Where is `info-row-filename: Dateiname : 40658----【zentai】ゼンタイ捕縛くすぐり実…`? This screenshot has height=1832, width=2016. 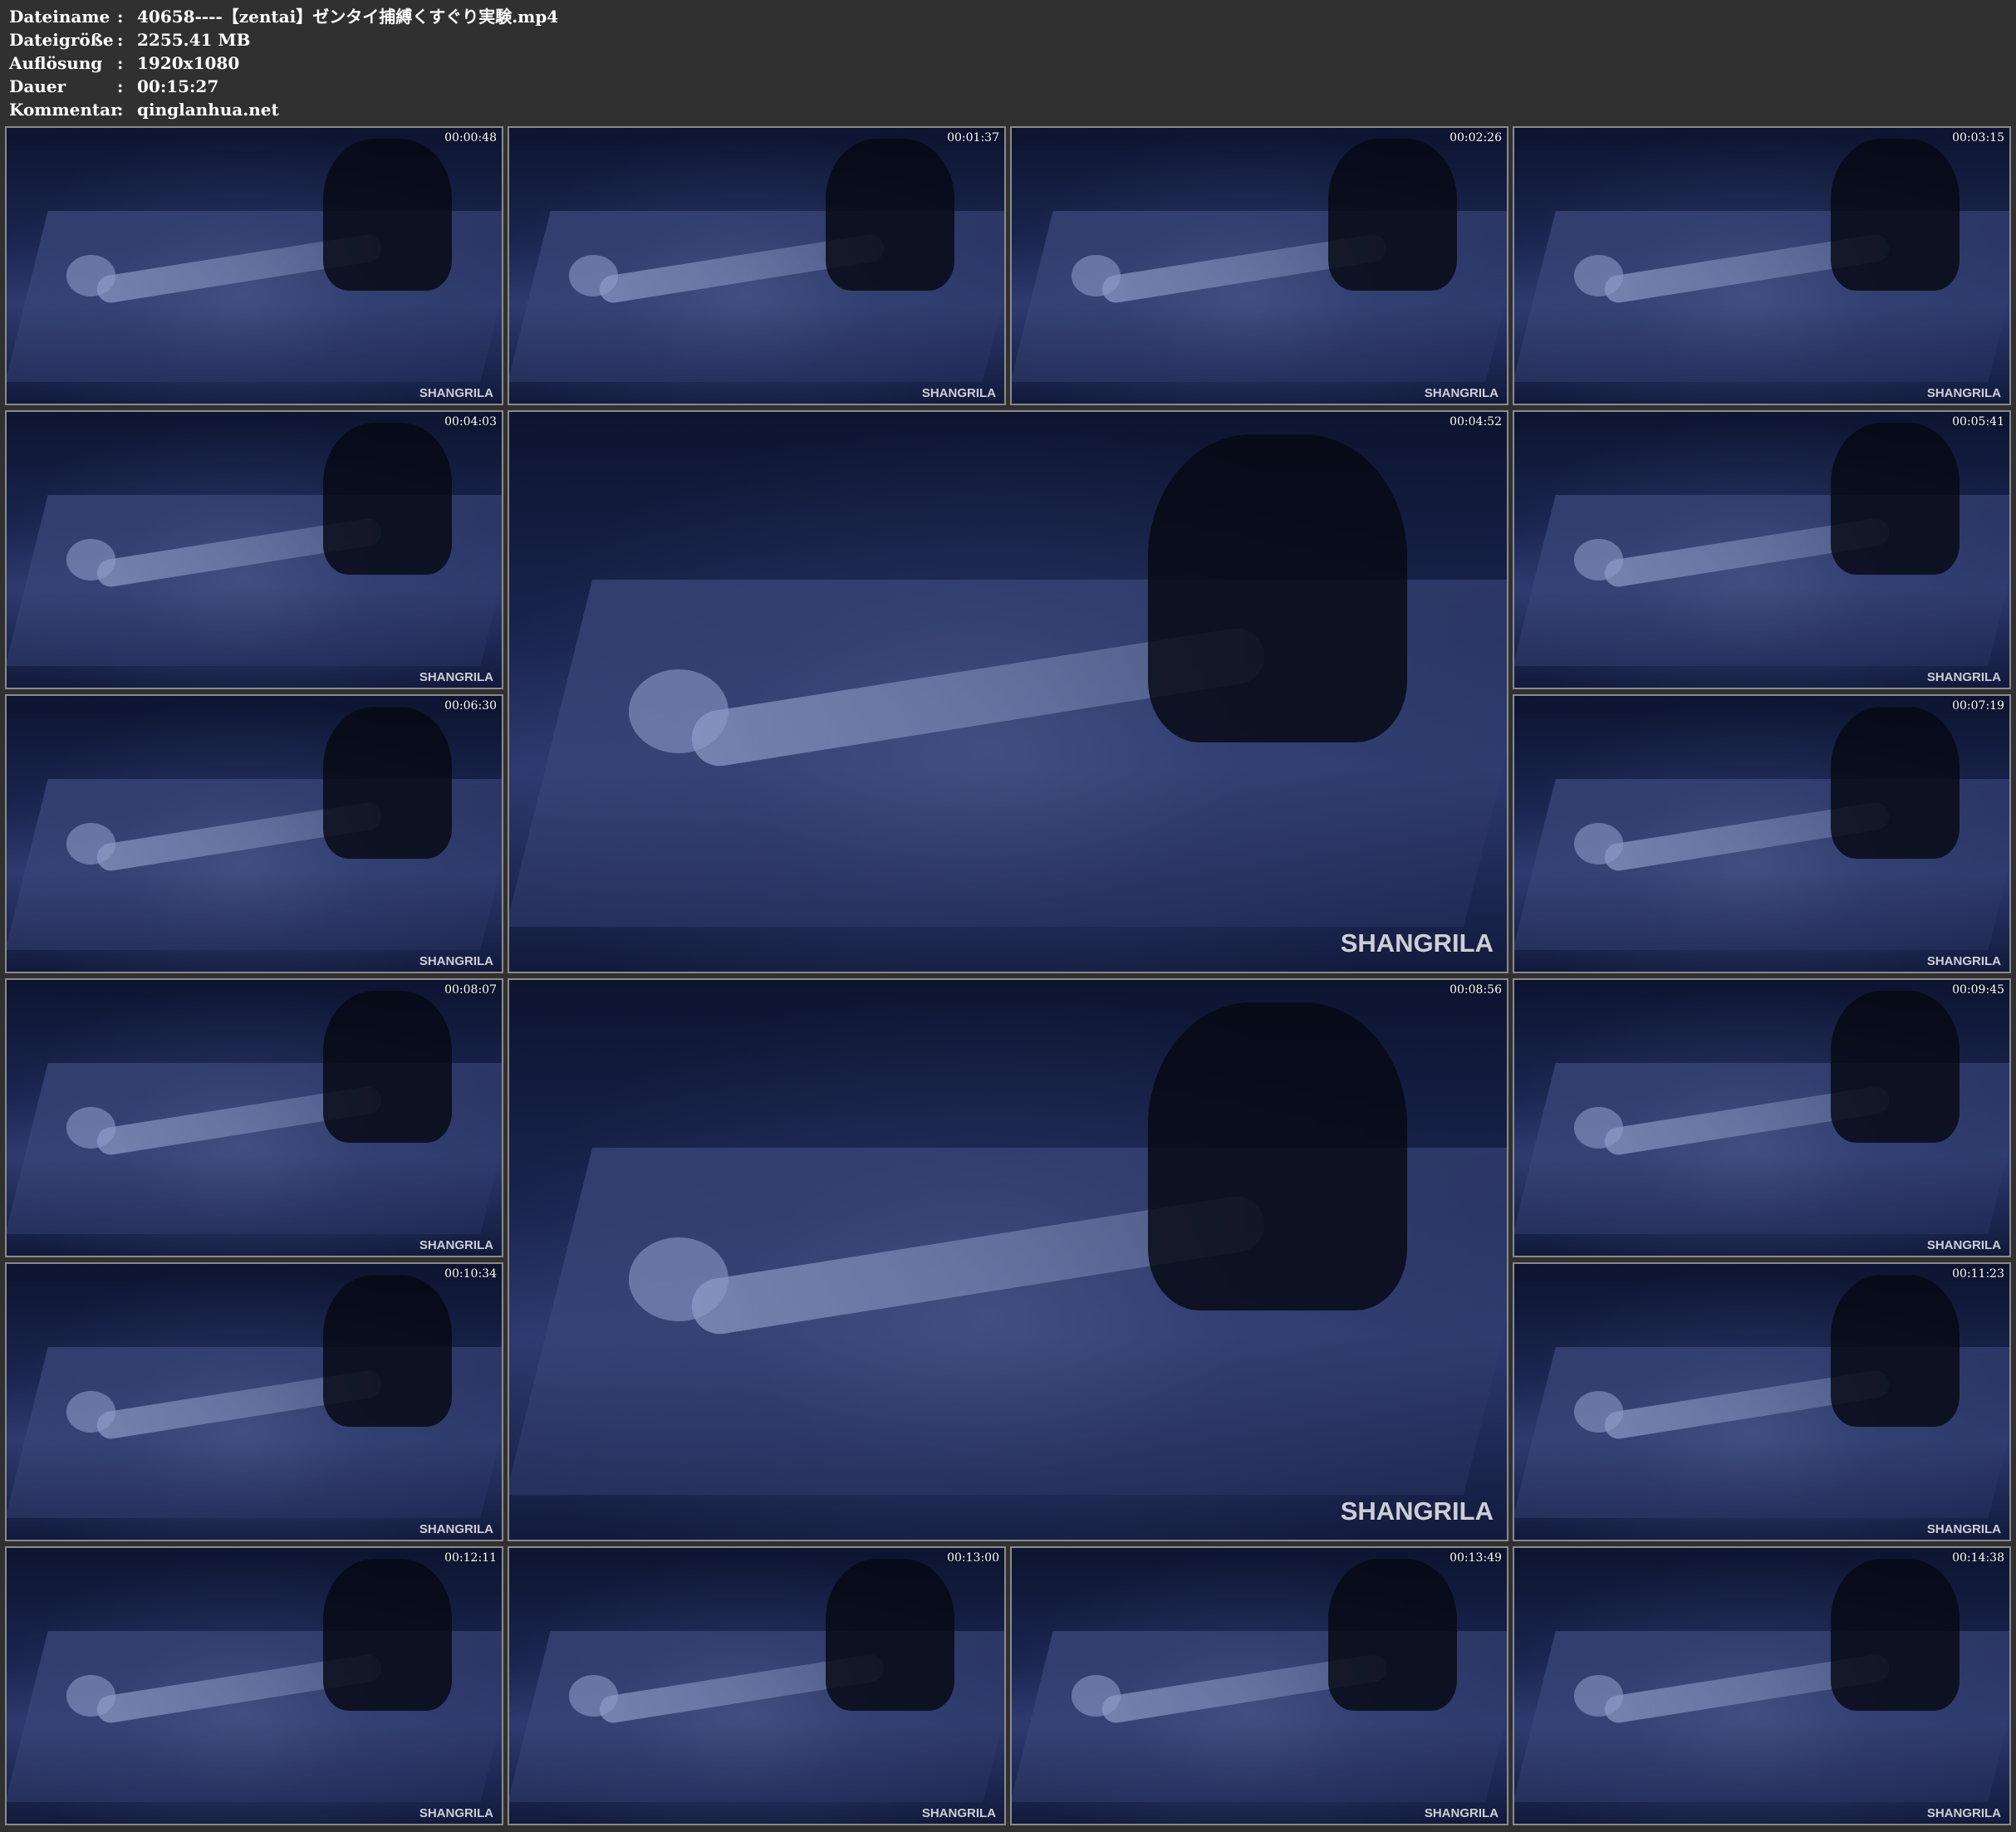 info-row-filename: Dateiname : 40658----【zentai】ゼンタイ捕縛くすぐり実… is located at coordinates (283, 16).